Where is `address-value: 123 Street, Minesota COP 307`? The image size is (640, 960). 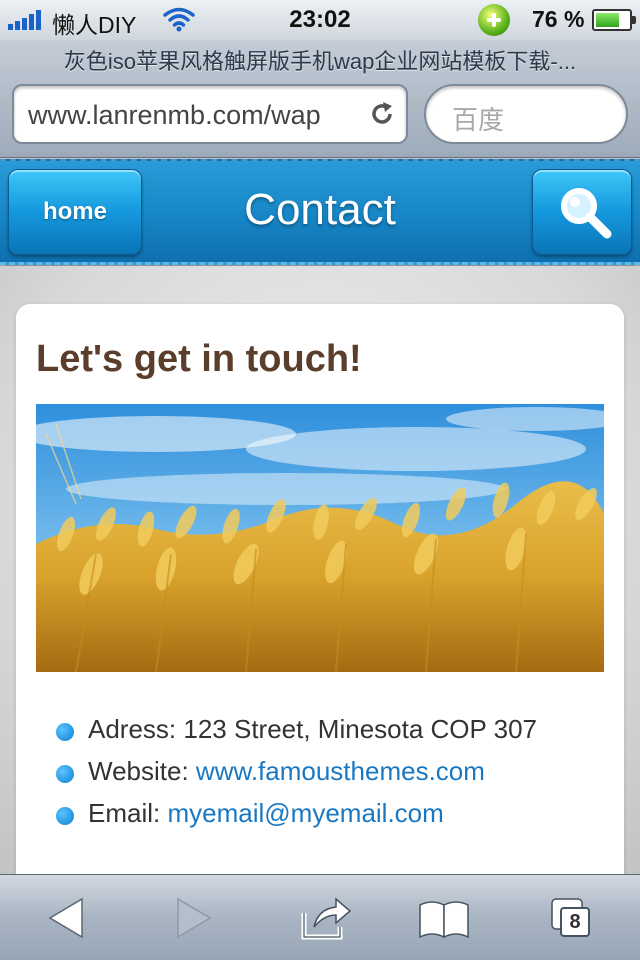
address-value: 123 Street, Minesota COP 307 is located at coordinates (360, 729).